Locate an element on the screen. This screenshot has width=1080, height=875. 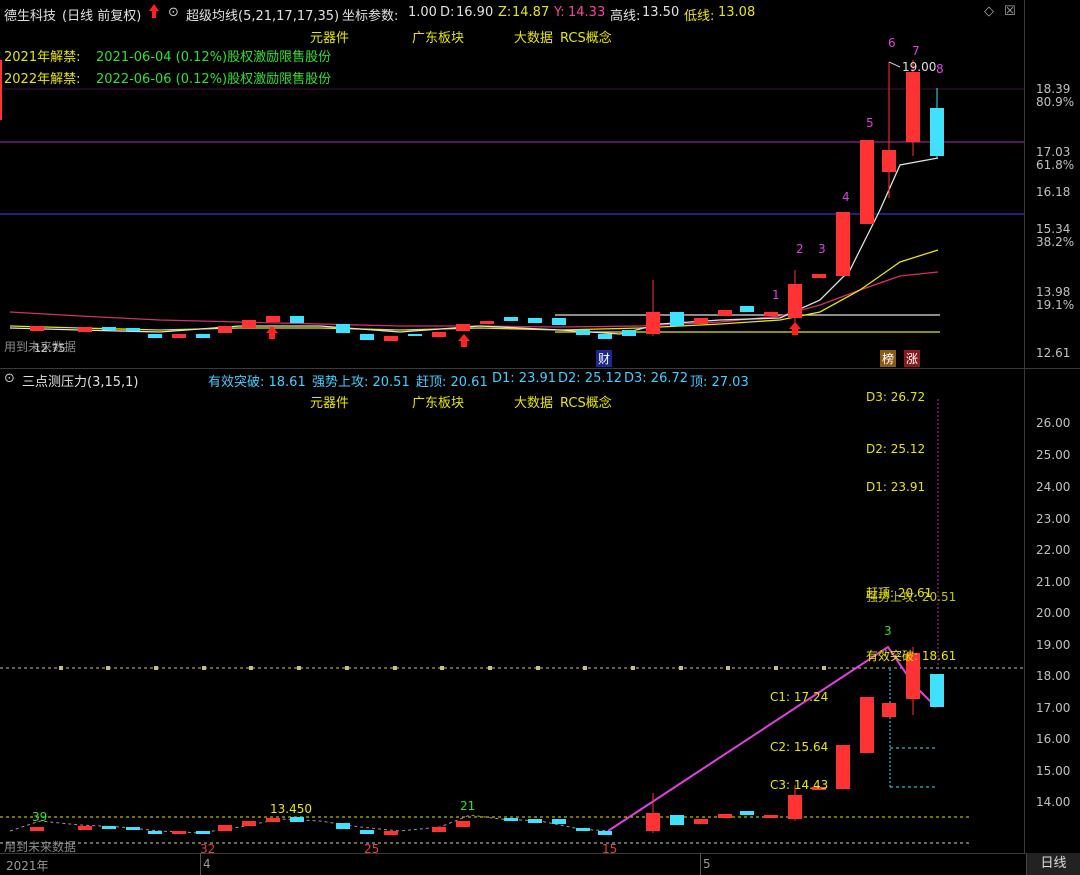
c2-label: C2: 15.64 is located at coordinates (799, 747).